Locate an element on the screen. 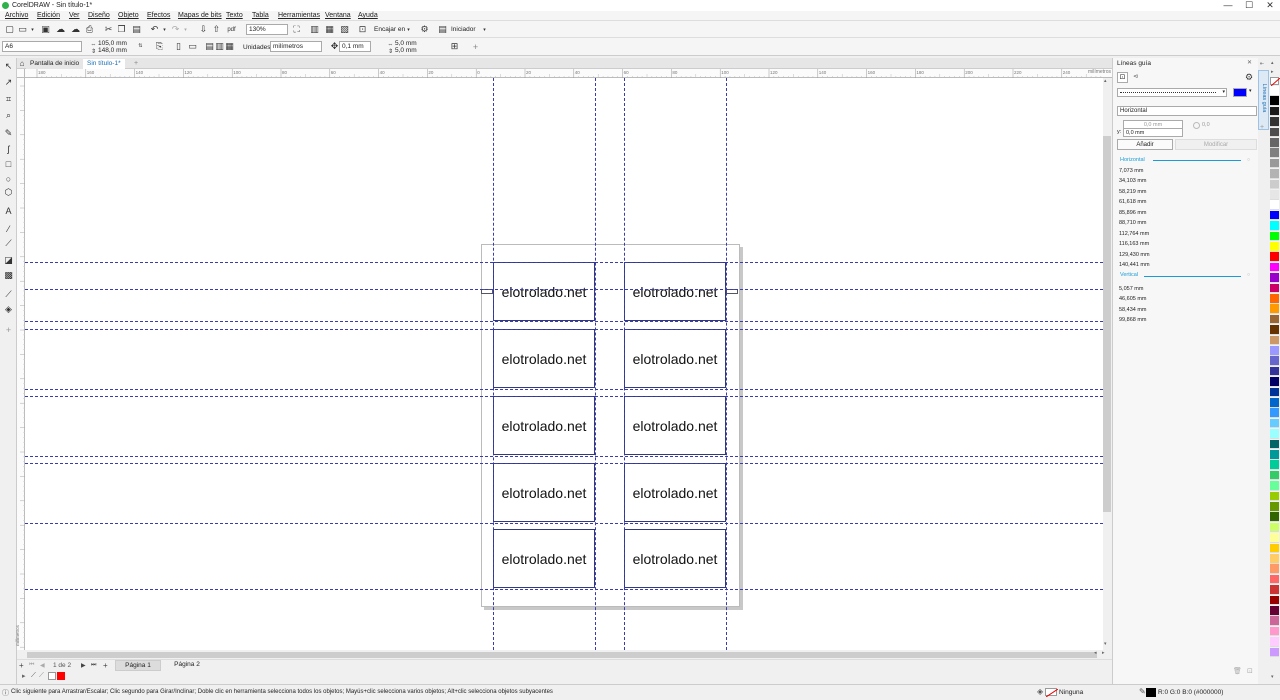  card-3: elotrolado.net is located at coordinates (544, 358).